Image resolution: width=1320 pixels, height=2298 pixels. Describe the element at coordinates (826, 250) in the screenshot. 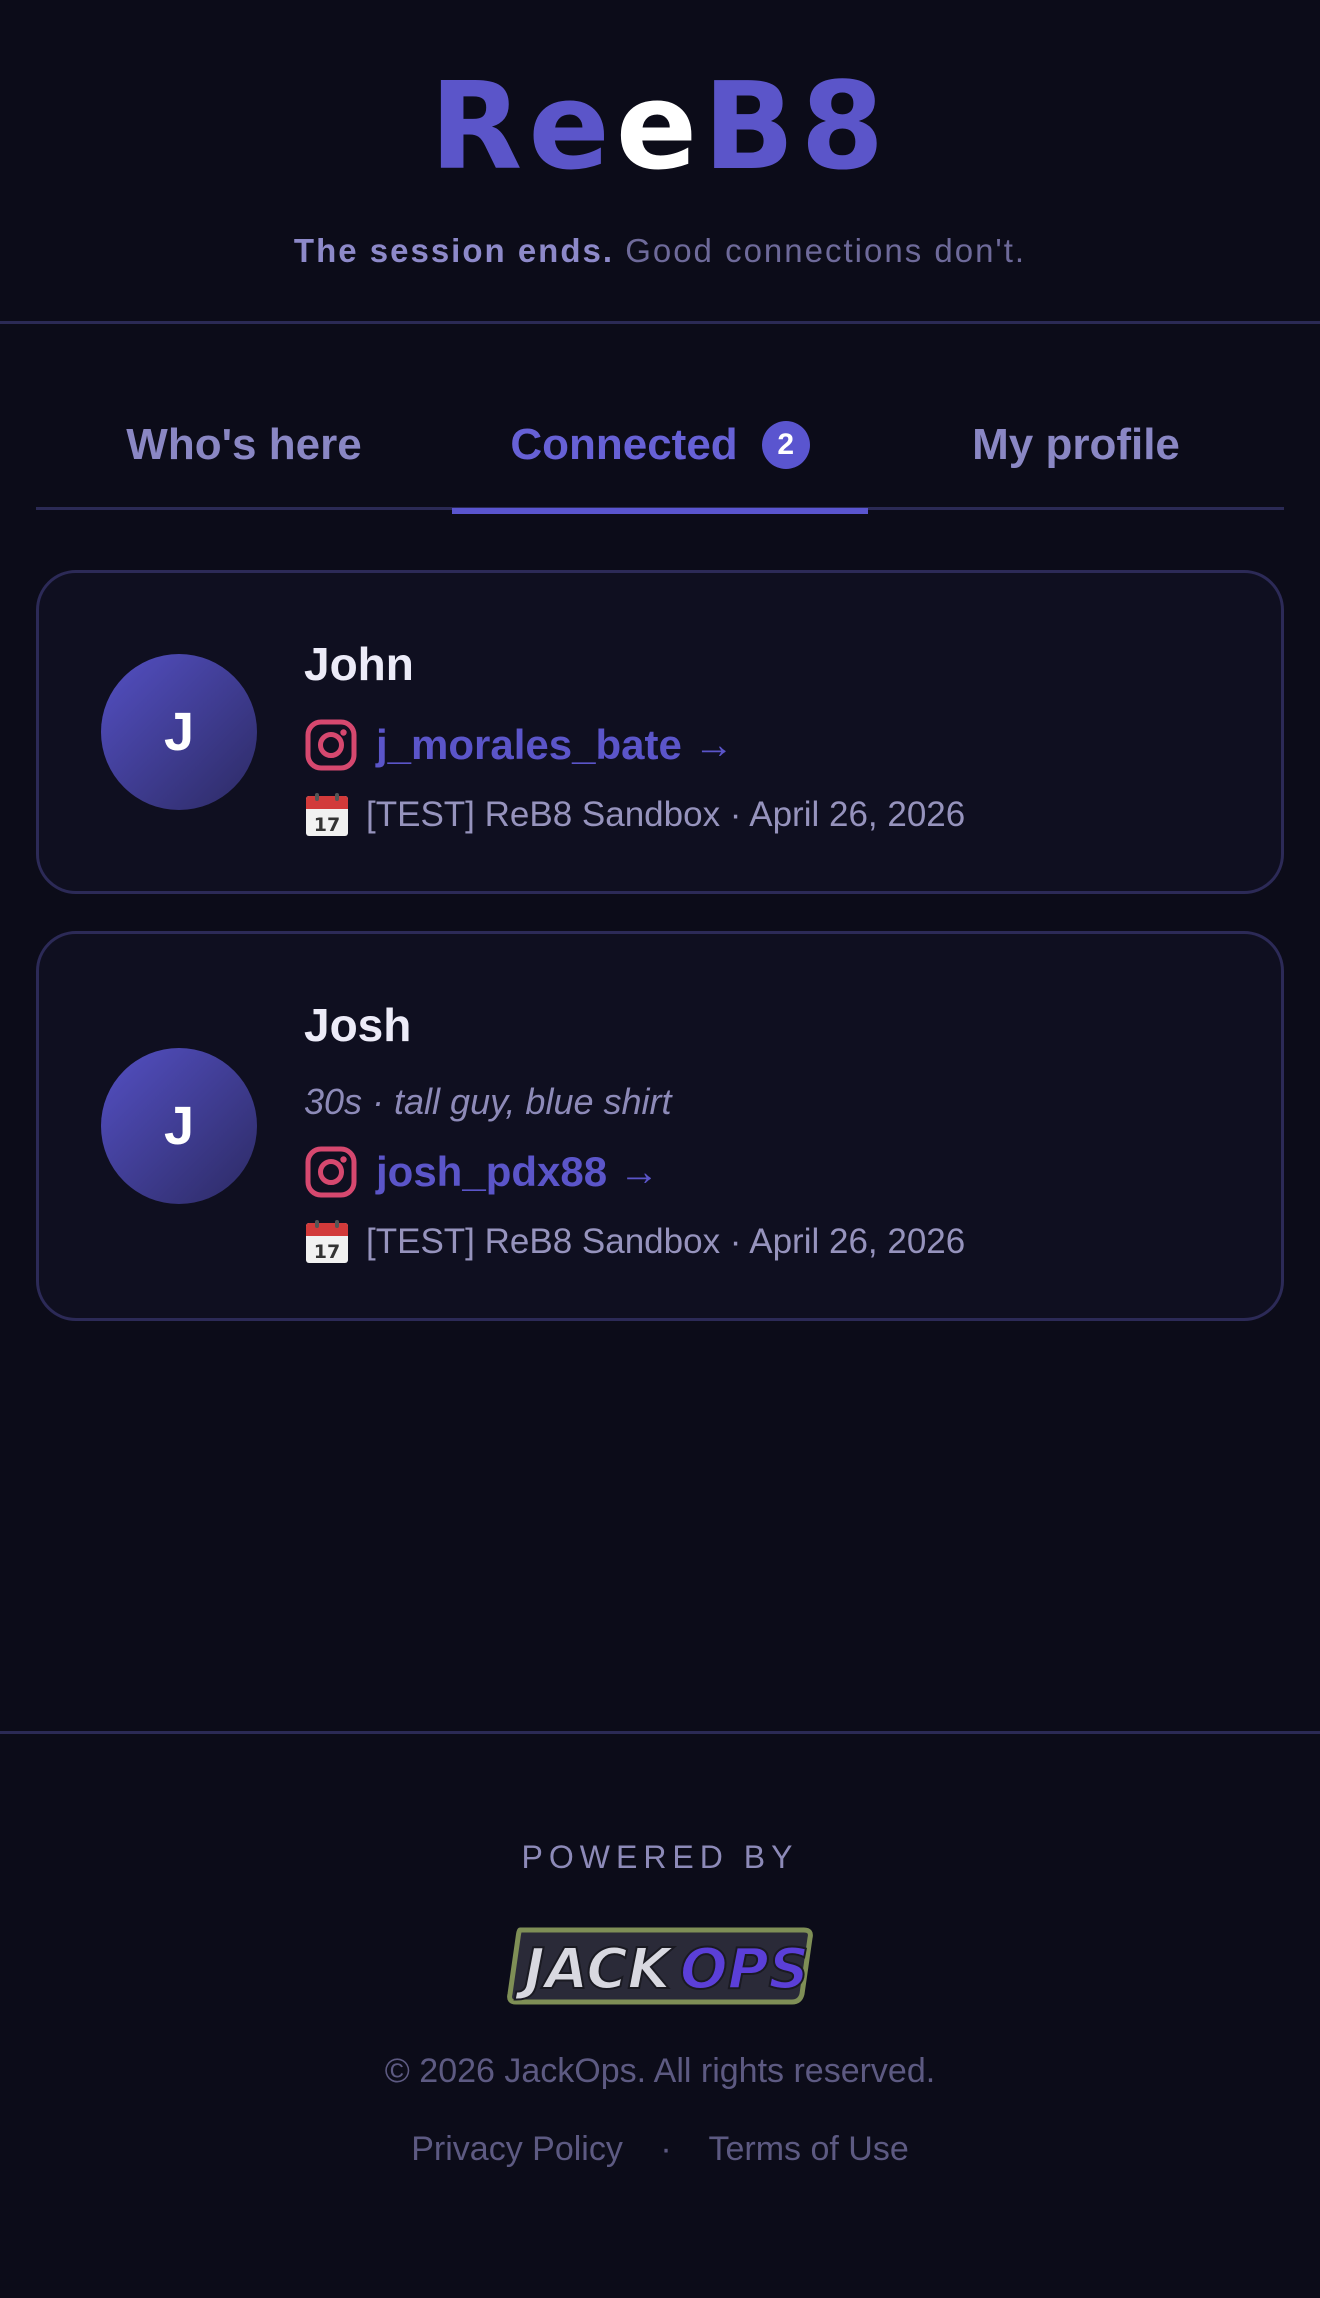

I see `tagline-rest: Good connections don't.` at that location.